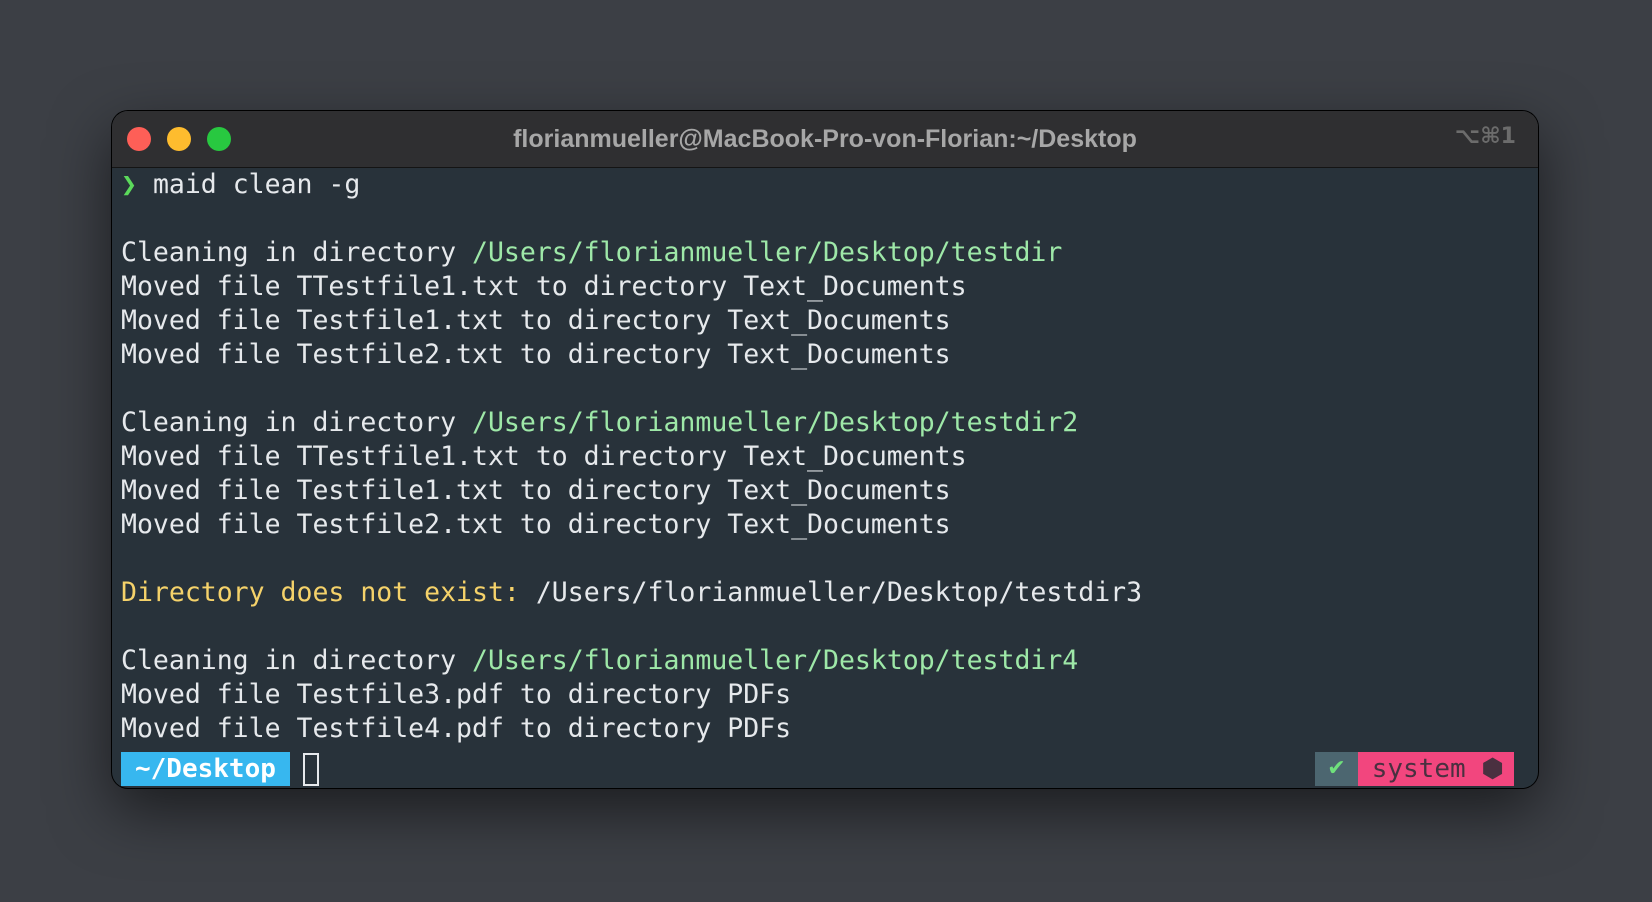 This screenshot has width=1652, height=902. Describe the element at coordinates (829, 185) in the screenshot. I see `command-line: ❯ maid clean -g` at that location.